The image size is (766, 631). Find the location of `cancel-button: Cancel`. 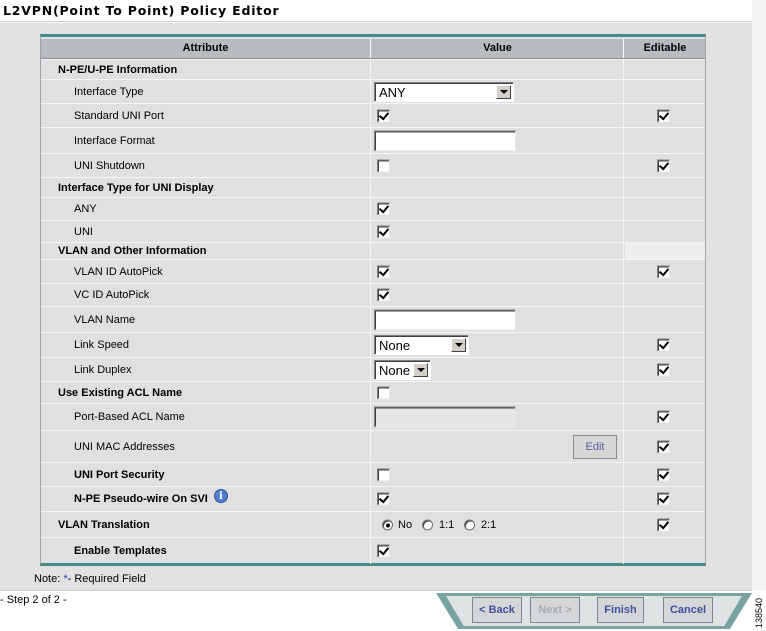

cancel-button: Cancel is located at coordinates (688, 610).